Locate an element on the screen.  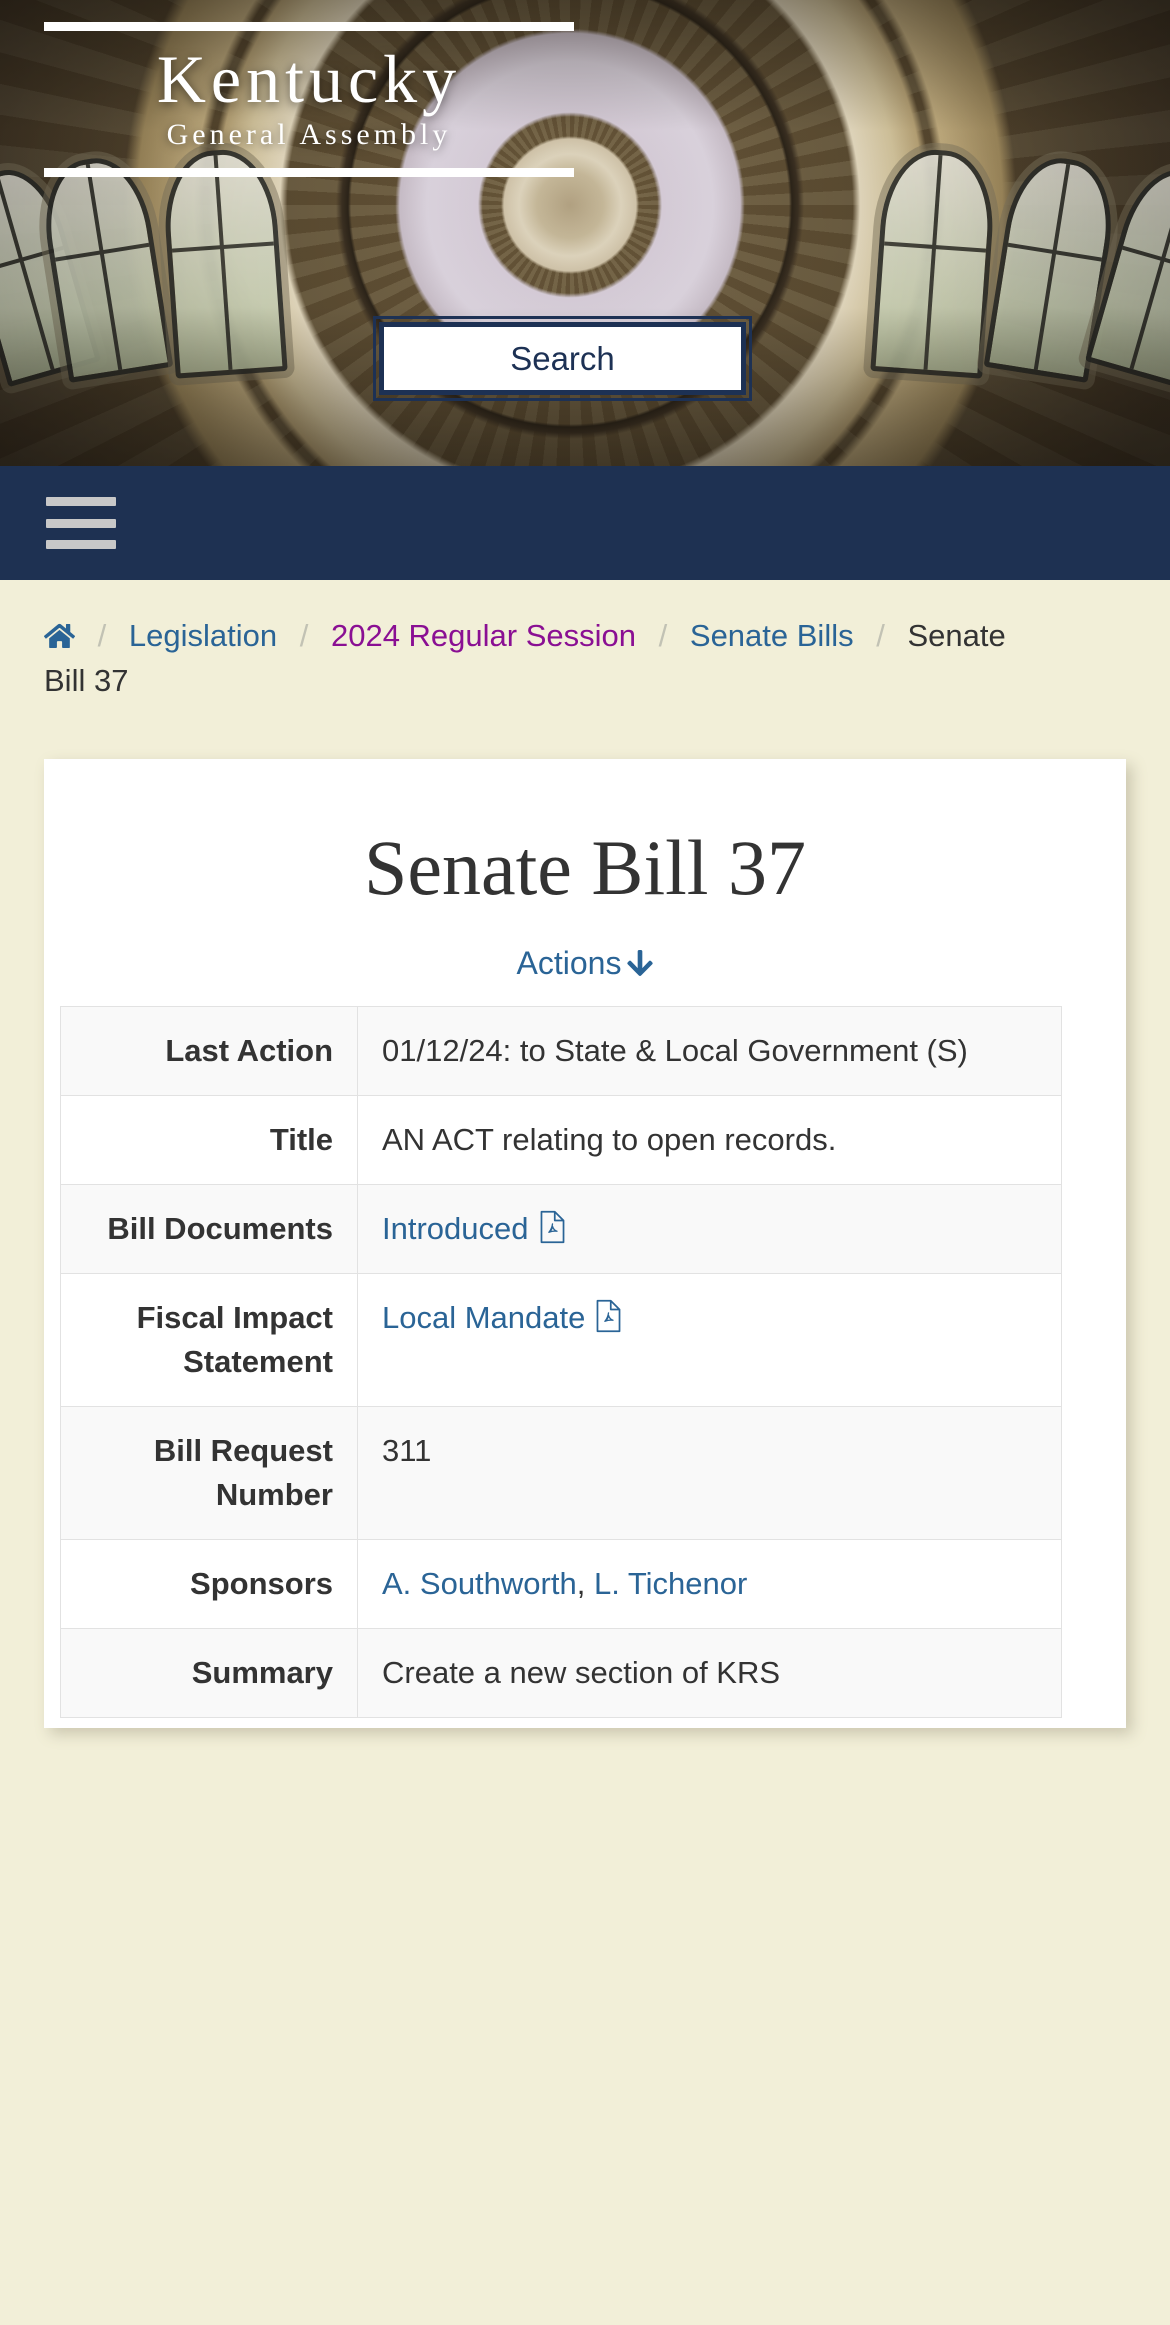
search-button: Search is located at coordinates (562, 358).